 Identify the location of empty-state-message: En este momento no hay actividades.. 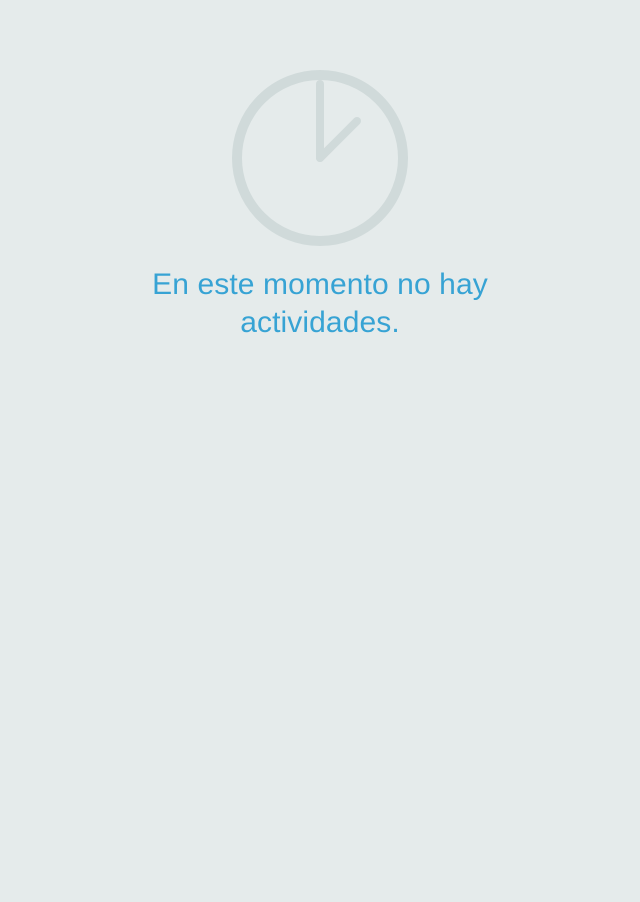
(320, 303).